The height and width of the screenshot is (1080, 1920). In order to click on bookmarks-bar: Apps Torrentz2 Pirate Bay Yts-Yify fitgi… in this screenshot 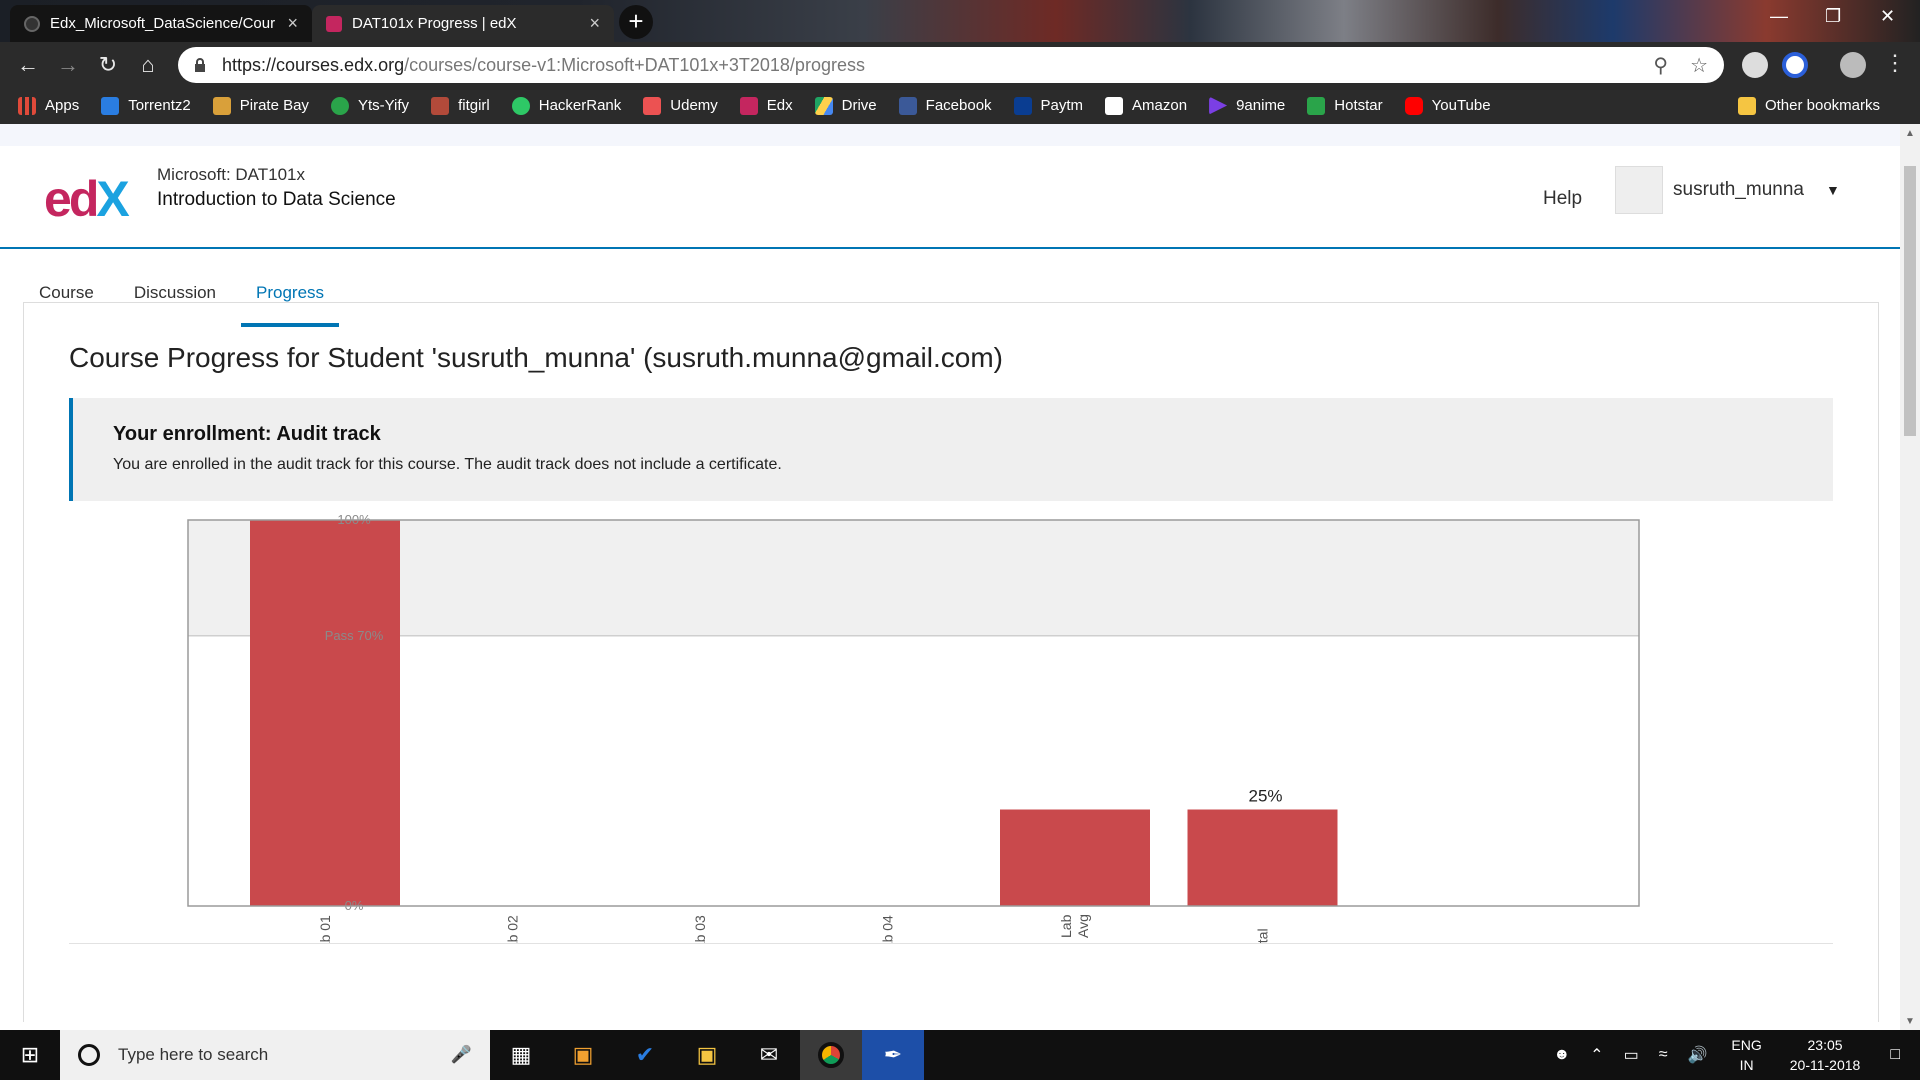, I will do `click(960, 105)`.